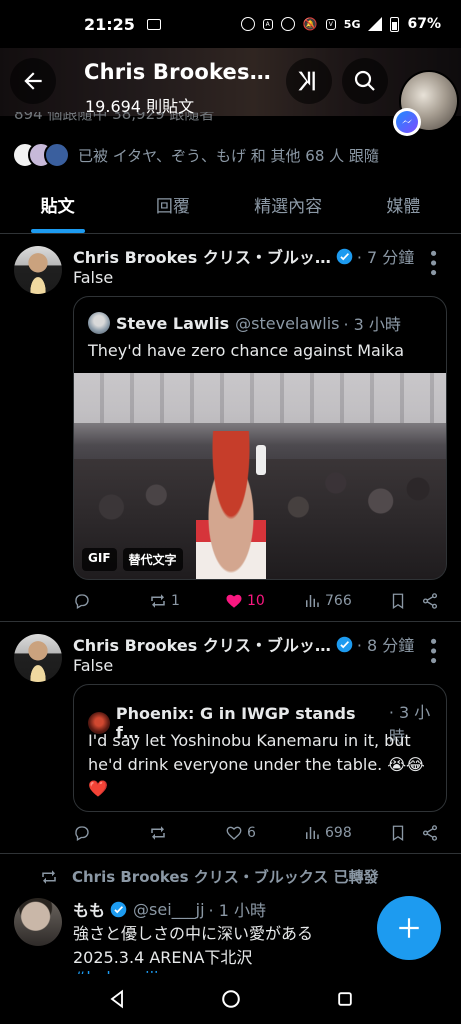 This screenshot has width=461, height=1024. I want to click on repost-count: 1, so click(175, 601).